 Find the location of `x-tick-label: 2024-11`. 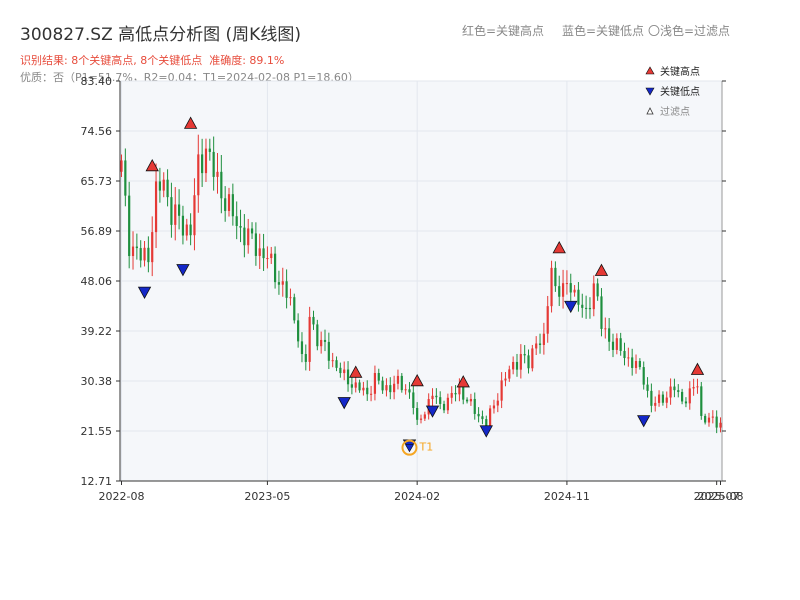

x-tick-label: 2024-11 is located at coordinates (567, 496).